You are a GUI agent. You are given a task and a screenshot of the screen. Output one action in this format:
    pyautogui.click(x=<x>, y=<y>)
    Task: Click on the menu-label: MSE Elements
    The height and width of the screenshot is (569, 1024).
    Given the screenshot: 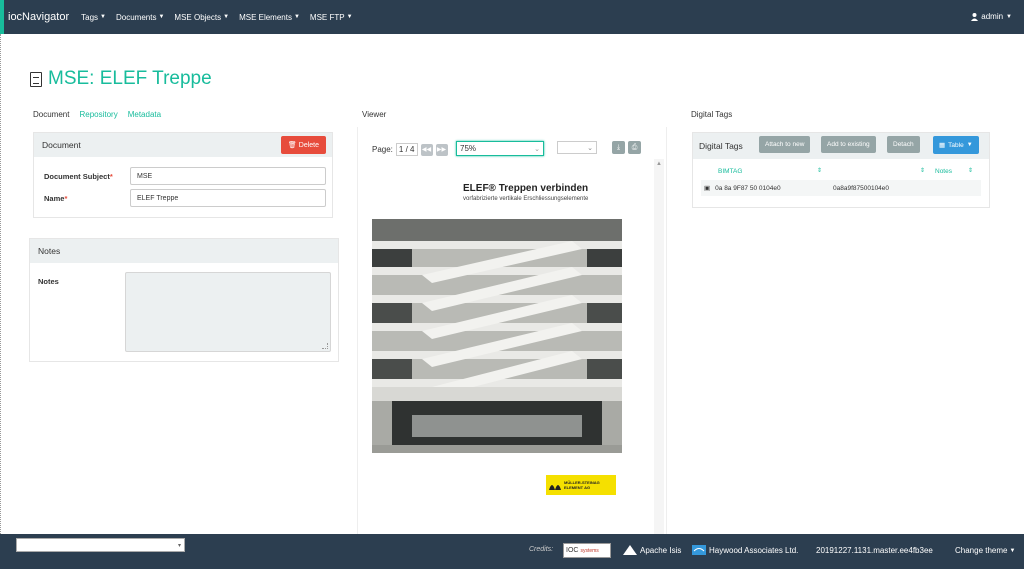 What is the action you would take?
    pyautogui.click(x=265, y=17)
    